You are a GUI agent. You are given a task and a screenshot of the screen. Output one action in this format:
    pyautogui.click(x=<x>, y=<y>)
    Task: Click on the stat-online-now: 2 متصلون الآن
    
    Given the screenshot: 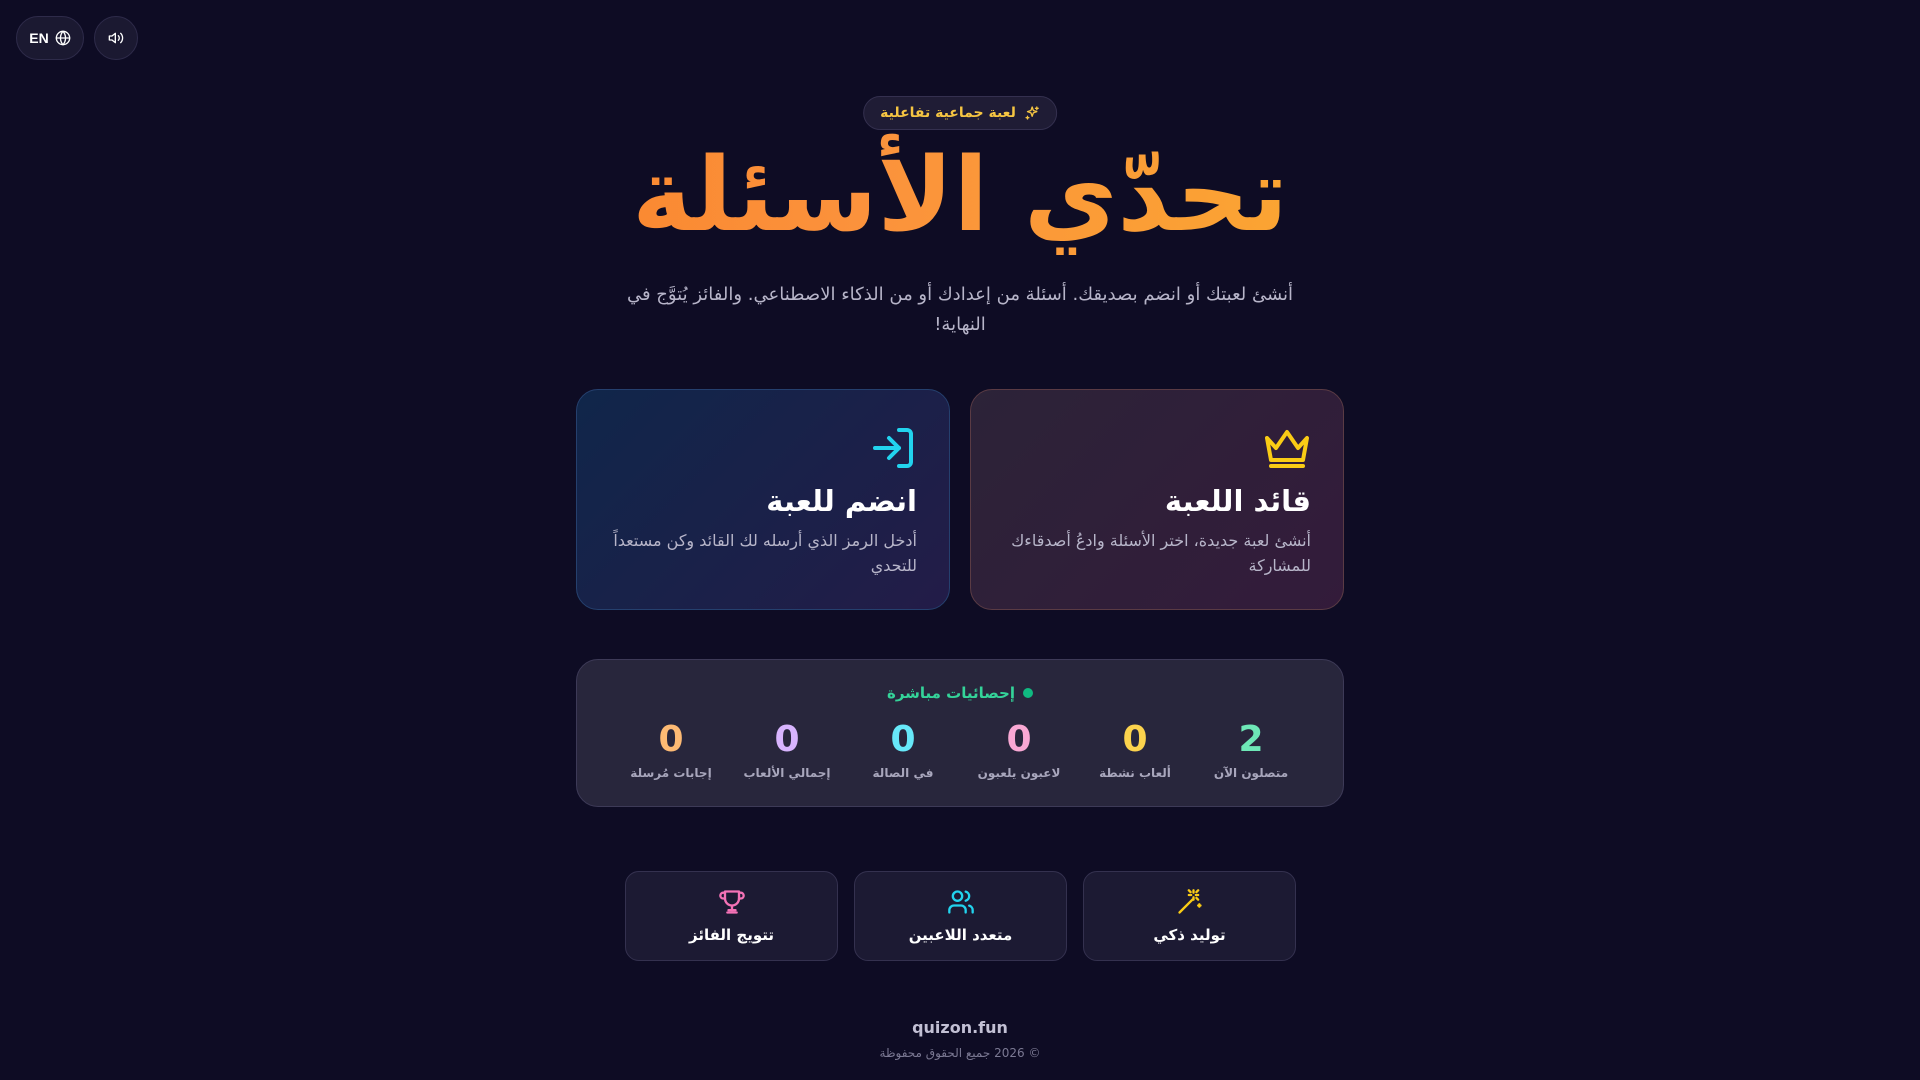 What is the action you would take?
    pyautogui.click(x=1251, y=750)
    